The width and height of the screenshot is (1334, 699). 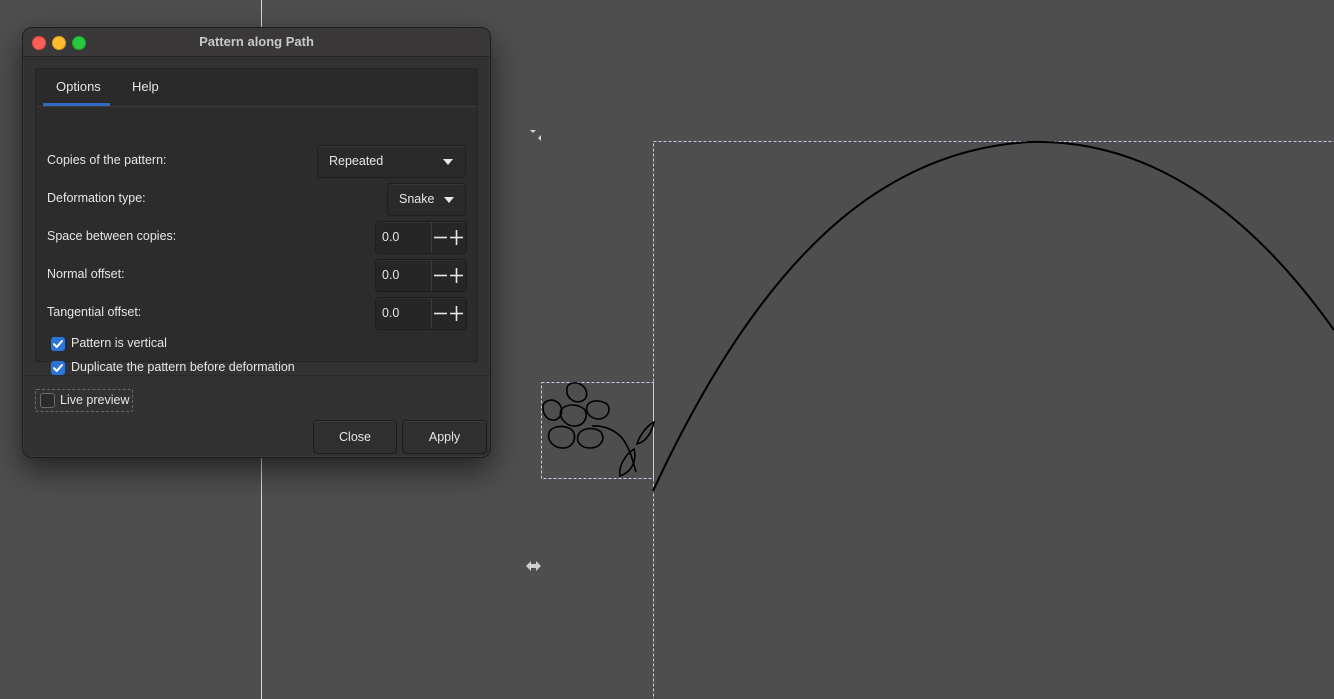 I want to click on tab-help: Help, so click(x=145, y=86).